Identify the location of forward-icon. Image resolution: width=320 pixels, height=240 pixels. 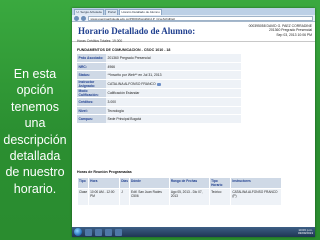
(83, 18).